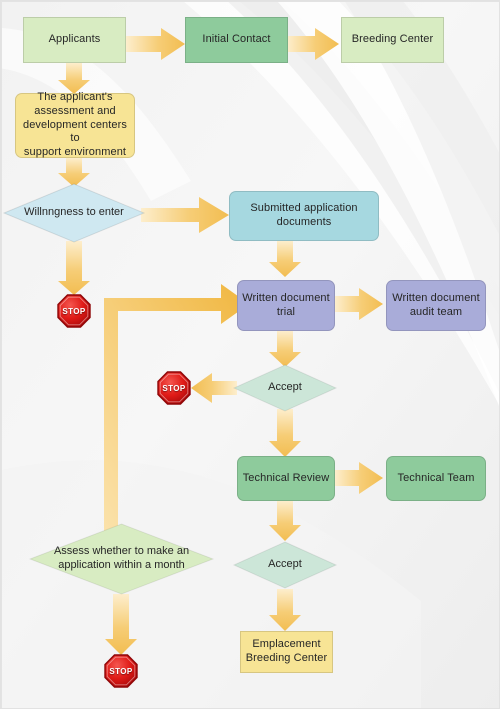 The image size is (500, 709). Describe the element at coordinates (436, 297) in the screenshot. I see `node-written-document-audit-team-line-1: Written document` at that location.